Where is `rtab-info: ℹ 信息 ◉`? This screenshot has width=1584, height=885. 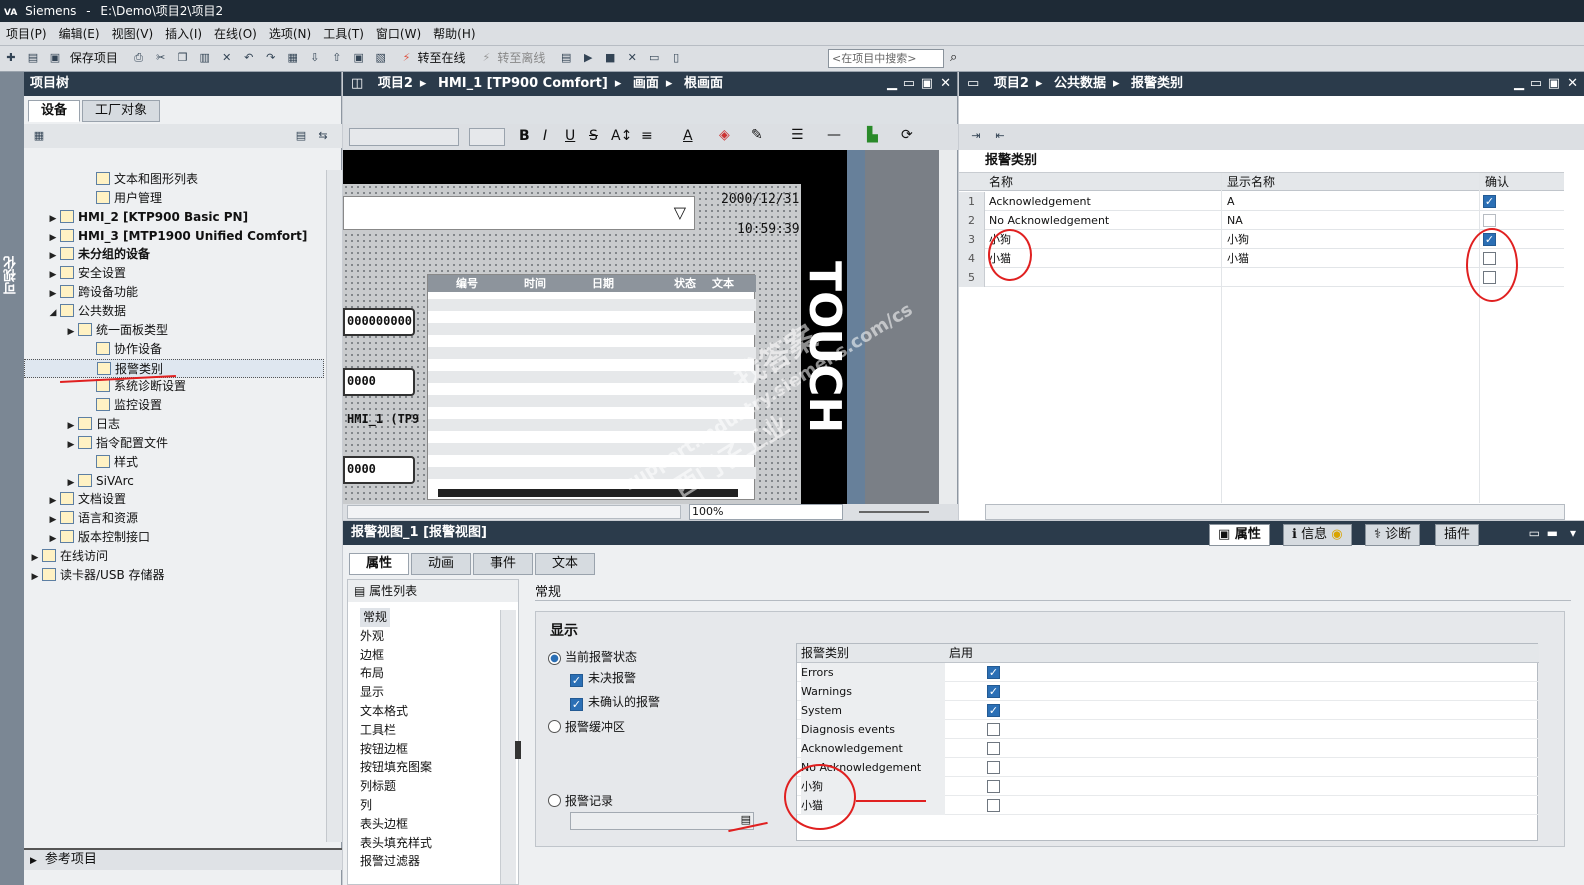
rtab-info: ℹ 信息 ◉ is located at coordinates (1317, 535).